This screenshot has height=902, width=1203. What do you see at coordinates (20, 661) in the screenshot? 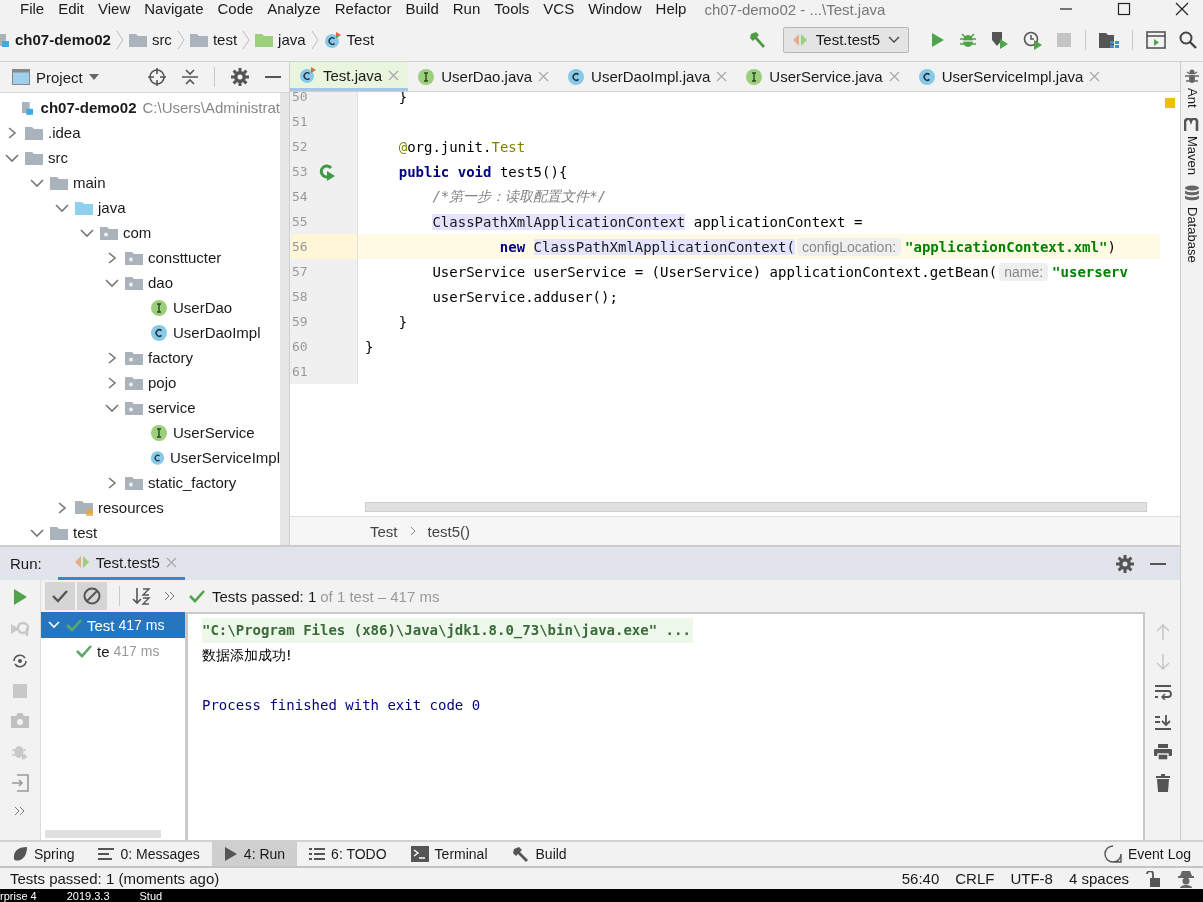
I see `toggle-auto-test-icon` at bounding box center [20, 661].